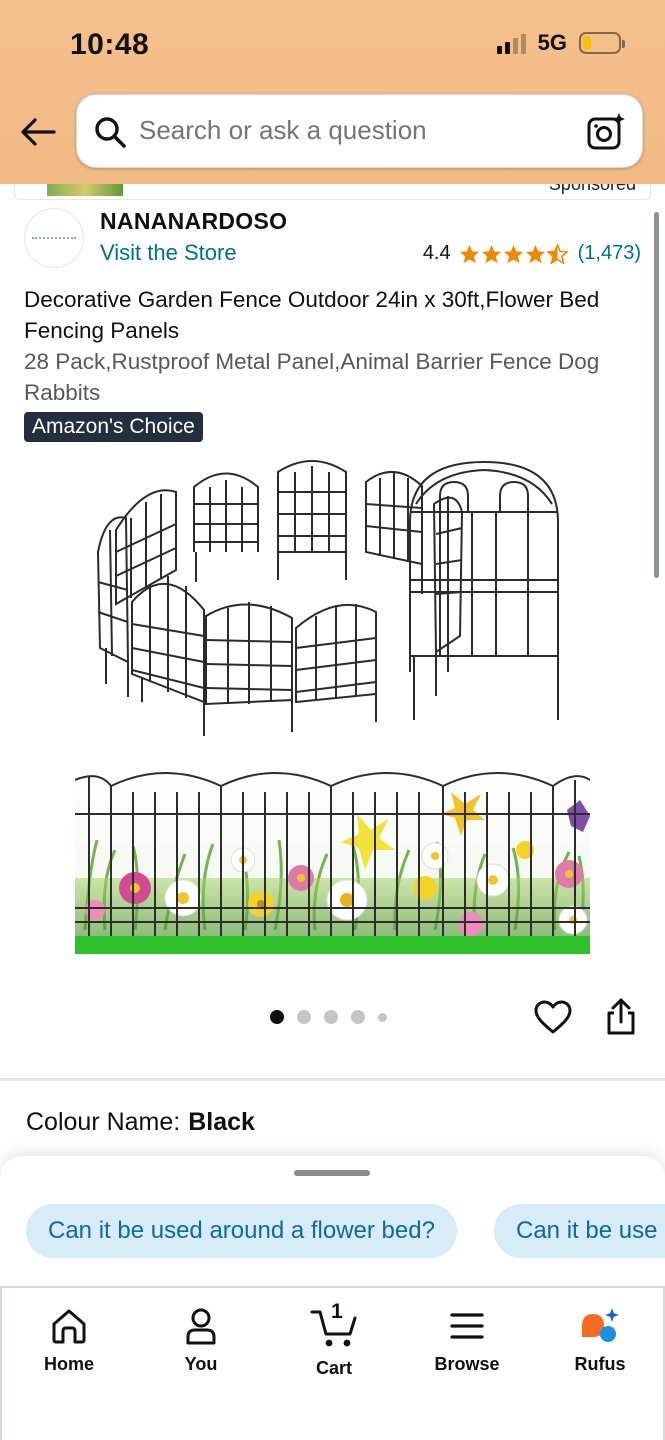 The image size is (665, 1440). Describe the element at coordinates (602, 43) in the screenshot. I see `battery-icon` at that location.